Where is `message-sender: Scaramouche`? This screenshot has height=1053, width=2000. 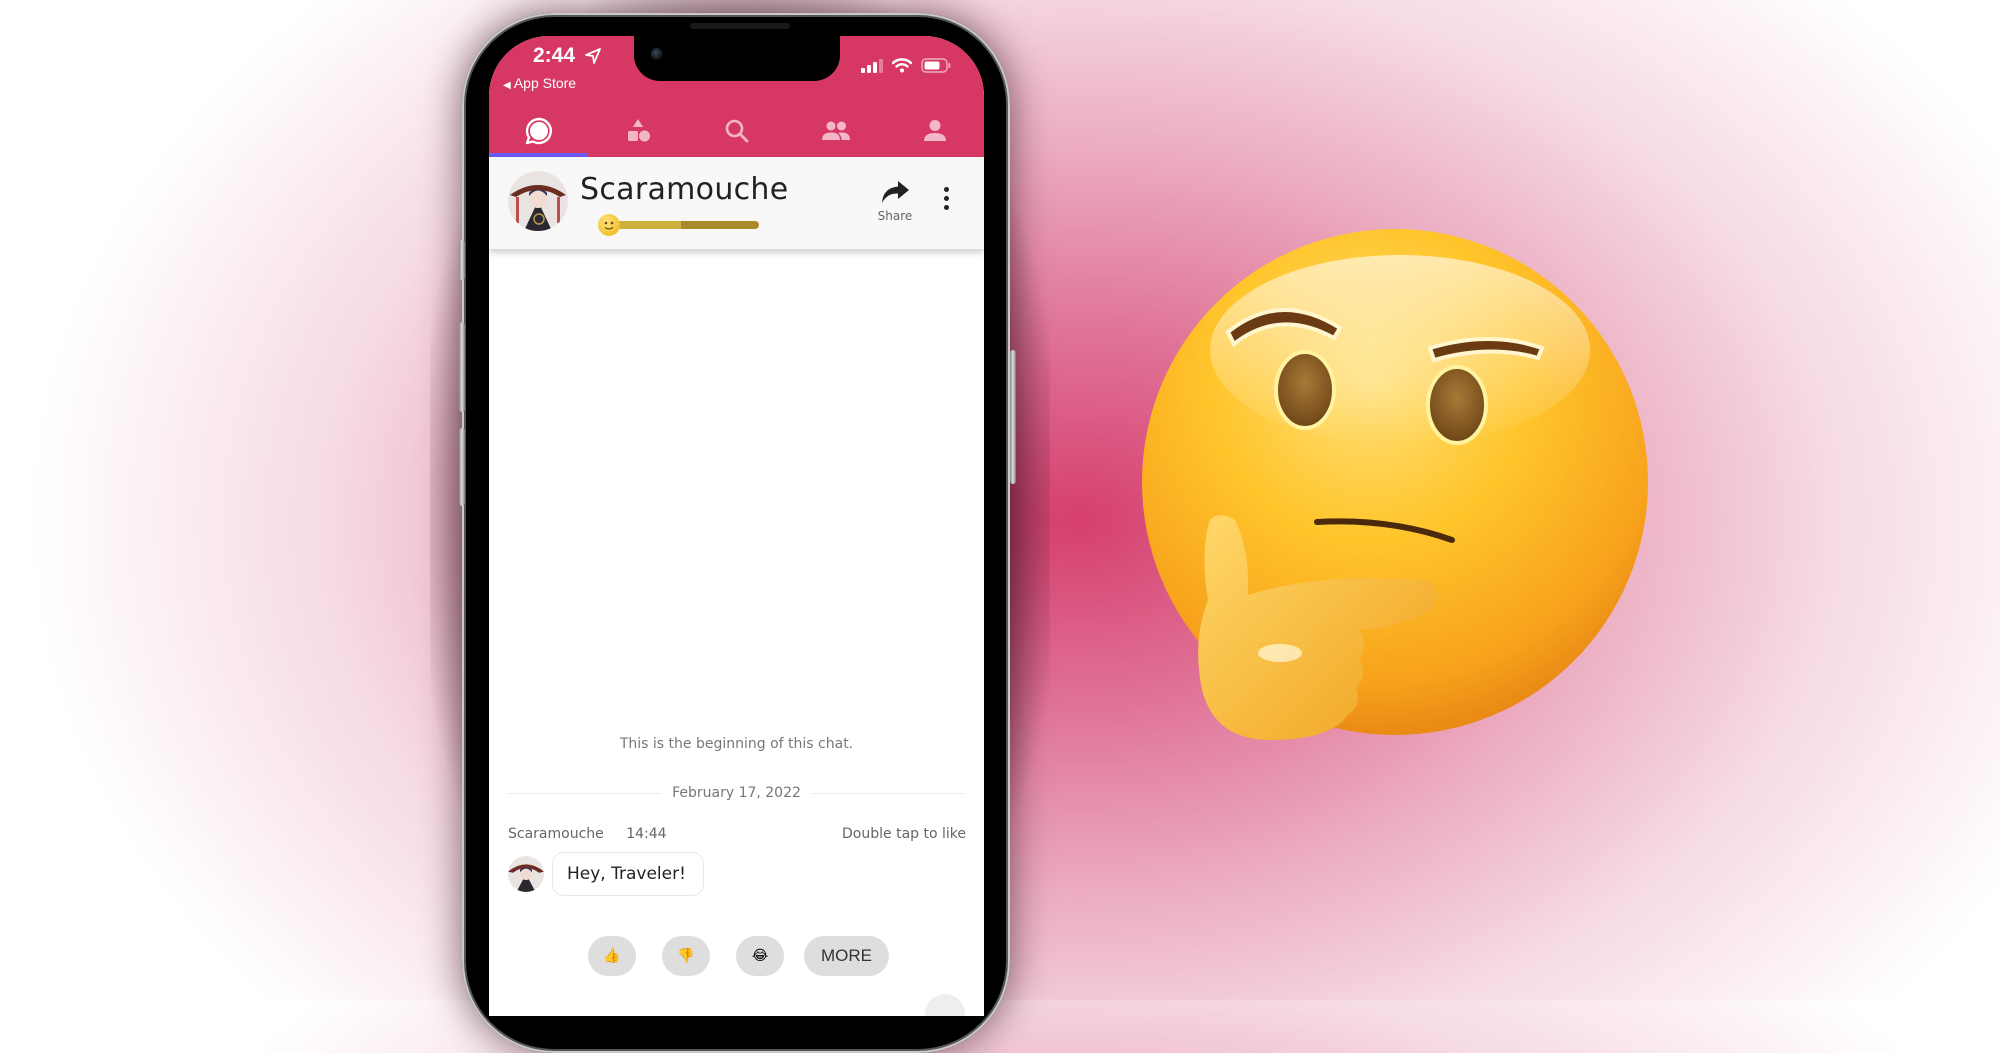
message-sender: Scaramouche is located at coordinates (556, 834).